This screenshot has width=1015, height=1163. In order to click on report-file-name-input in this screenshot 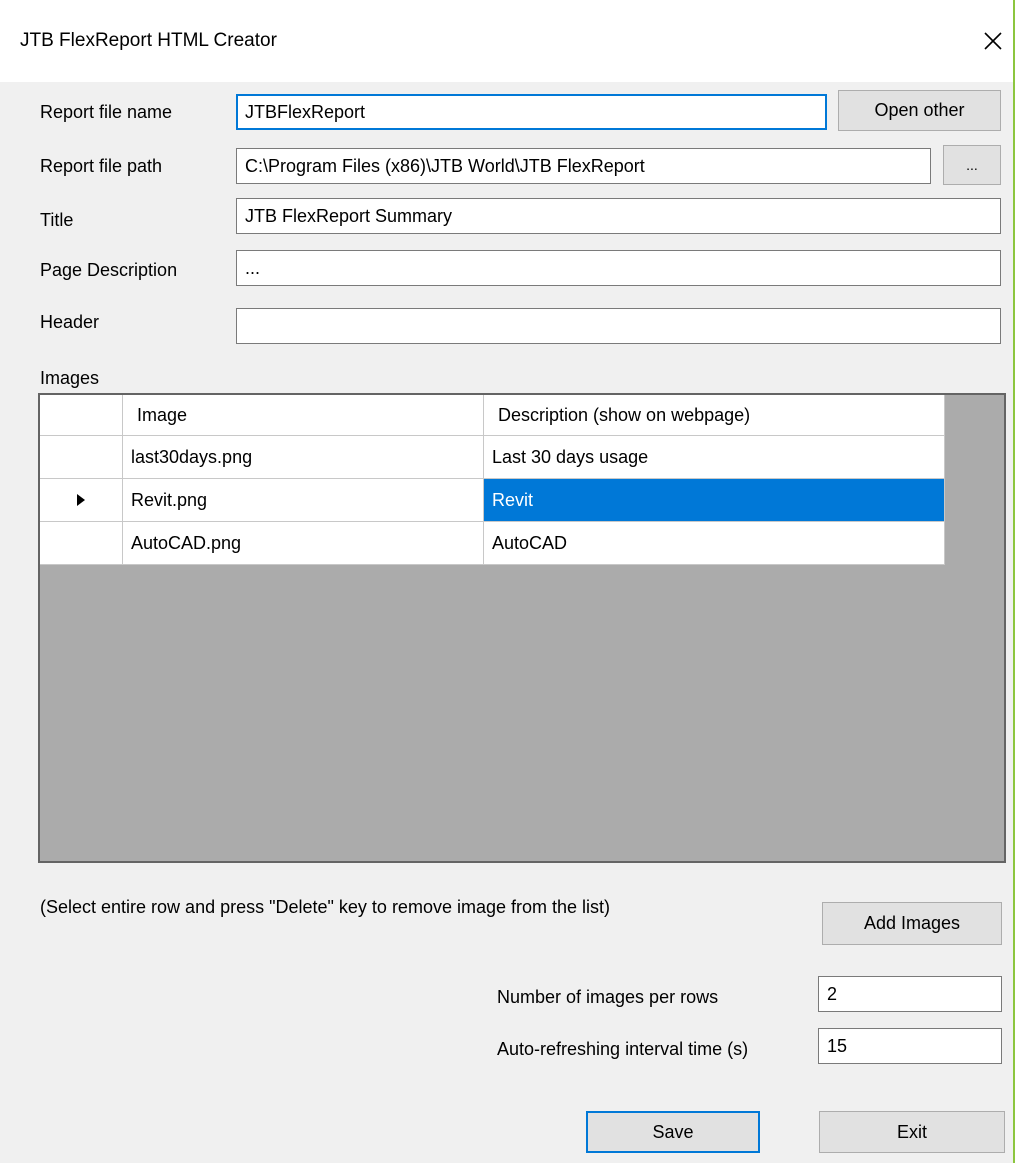, I will do `click(531, 112)`.